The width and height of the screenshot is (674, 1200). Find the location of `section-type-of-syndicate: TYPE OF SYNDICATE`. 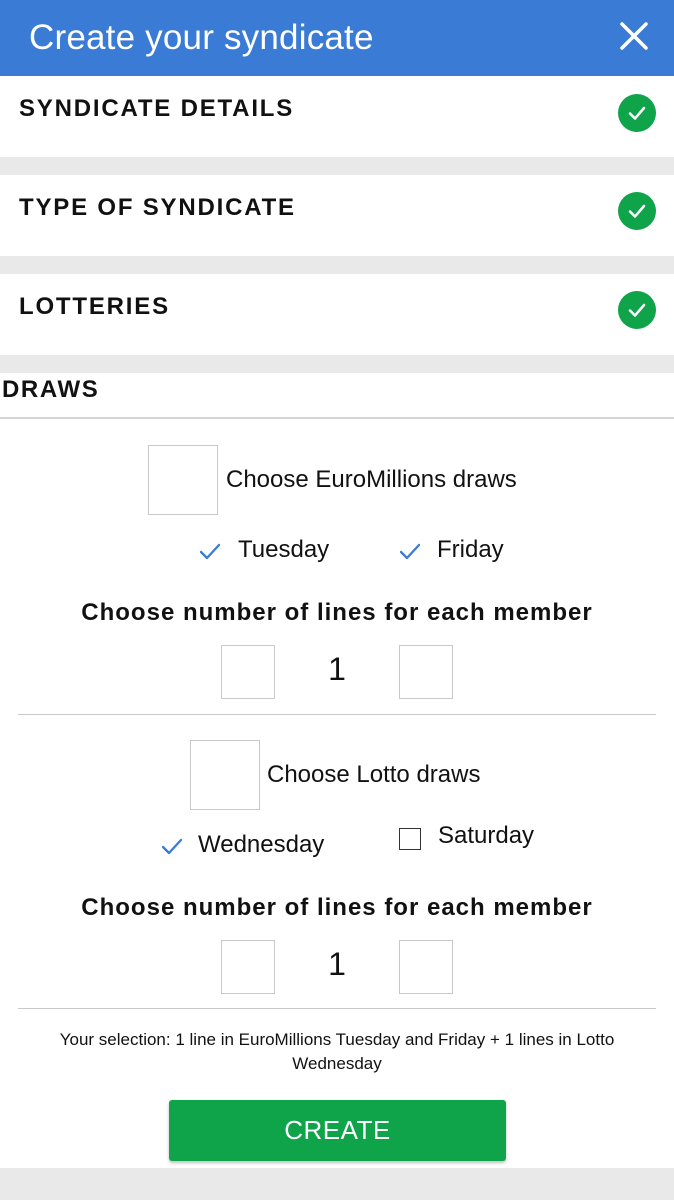

section-type-of-syndicate: TYPE OF SYNDICATE is located at coordinates (337, 215).